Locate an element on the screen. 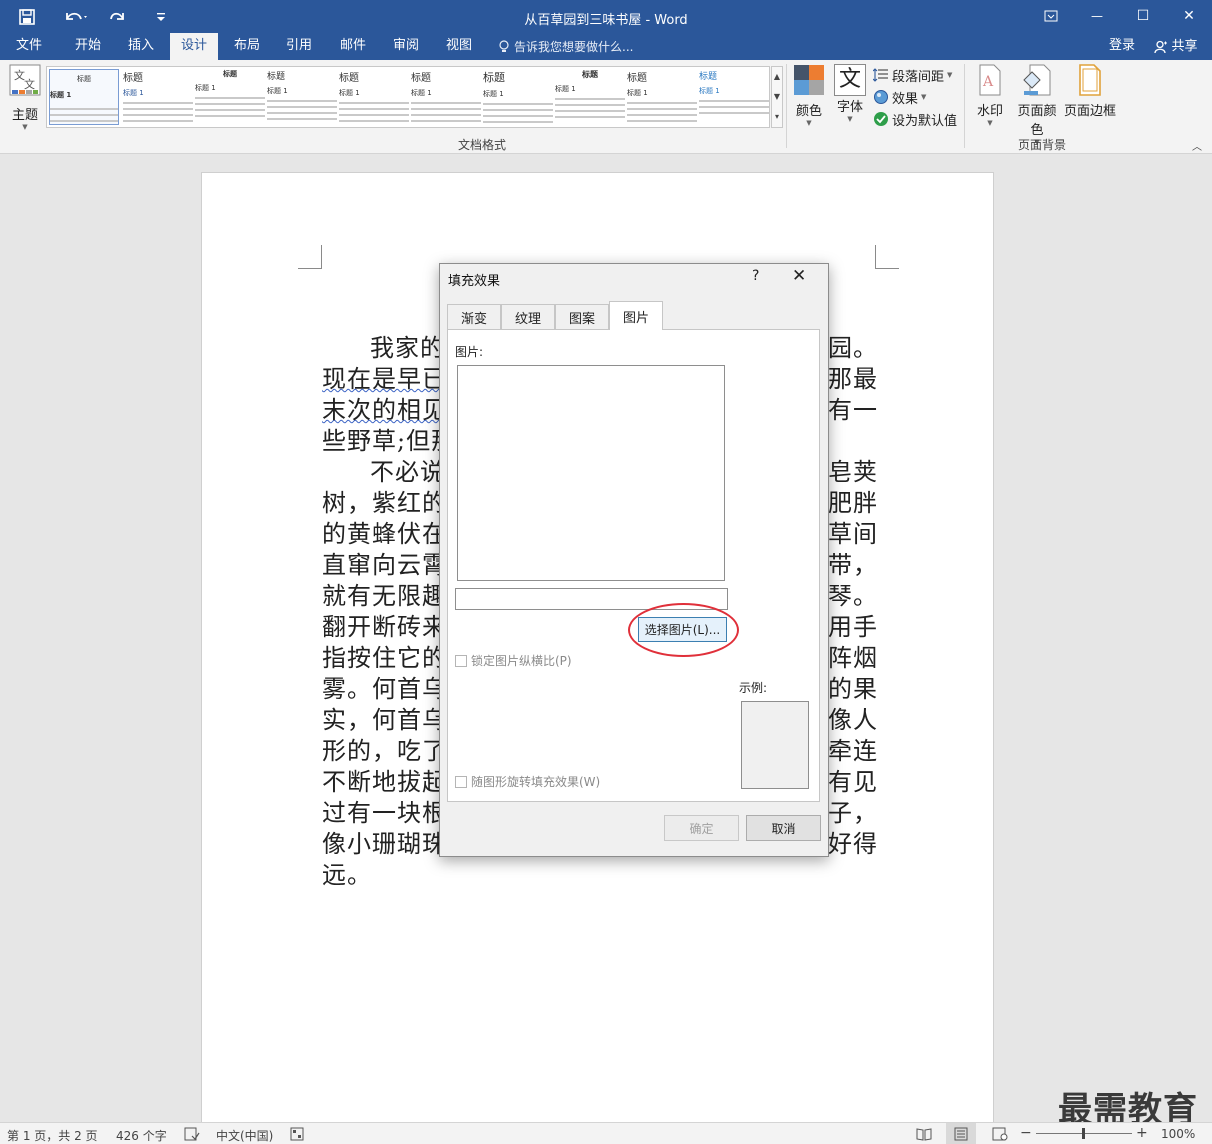 The height and width of the screenshot is (1144, 1212). effects-label: 效果 is located at coordinates (905, 99).